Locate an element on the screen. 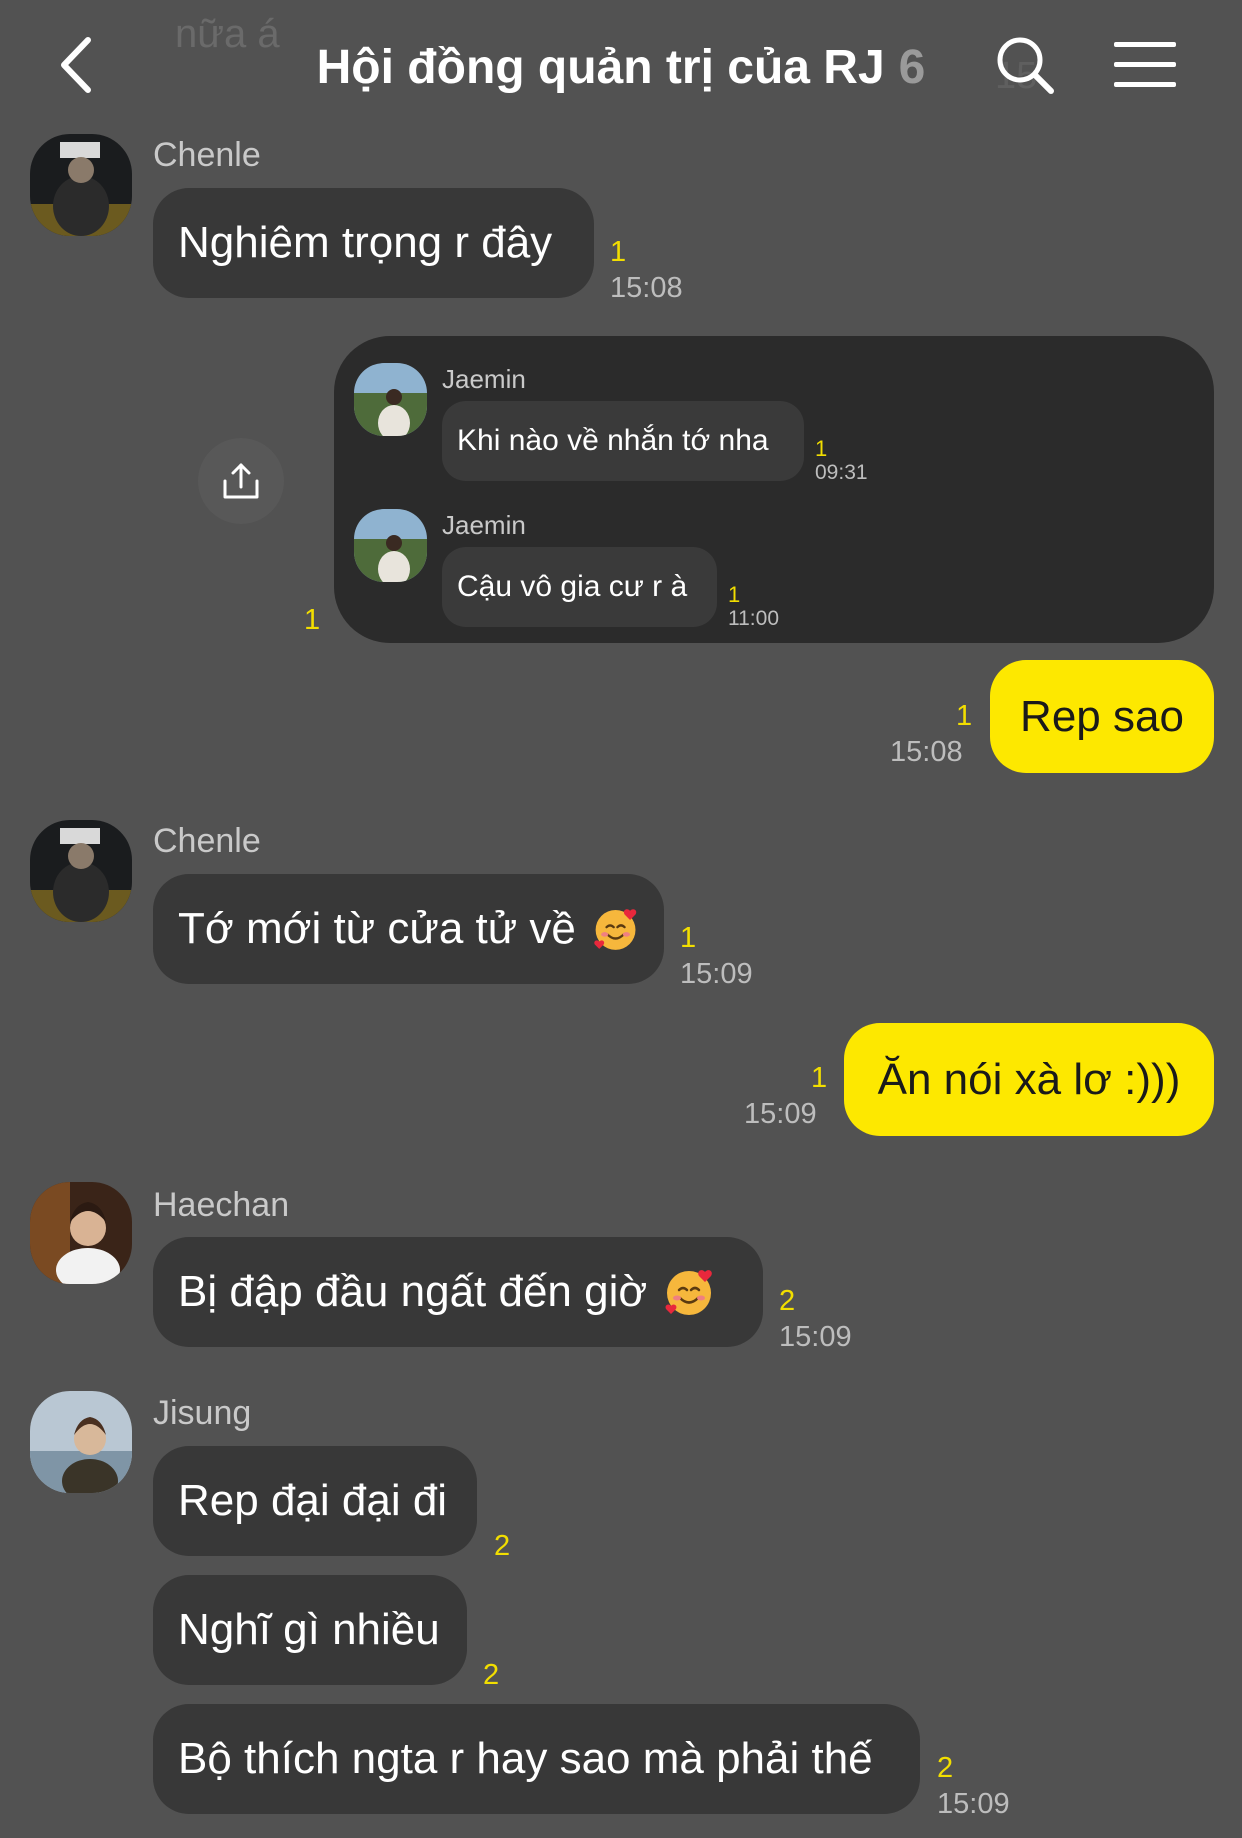 The width and height of the screenshot is (1242, 1838). message-bubble: Bị đập đầu ngất đến giờ is located at coordinates (458, 1292).